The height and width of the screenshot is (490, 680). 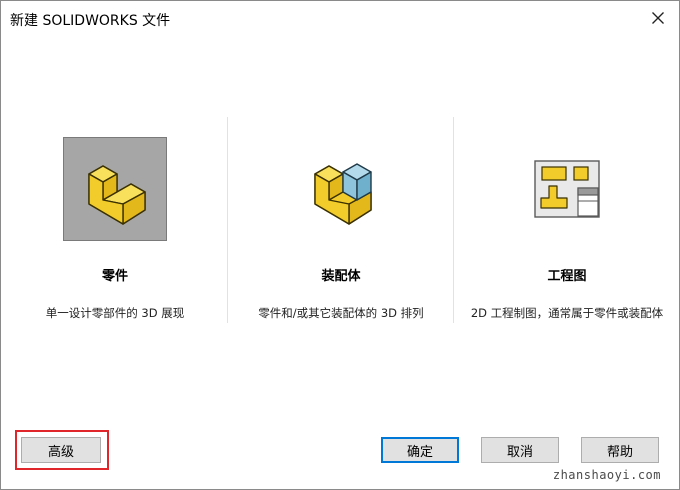 I want to click on drawing-icon, so click(x=567, y=189).